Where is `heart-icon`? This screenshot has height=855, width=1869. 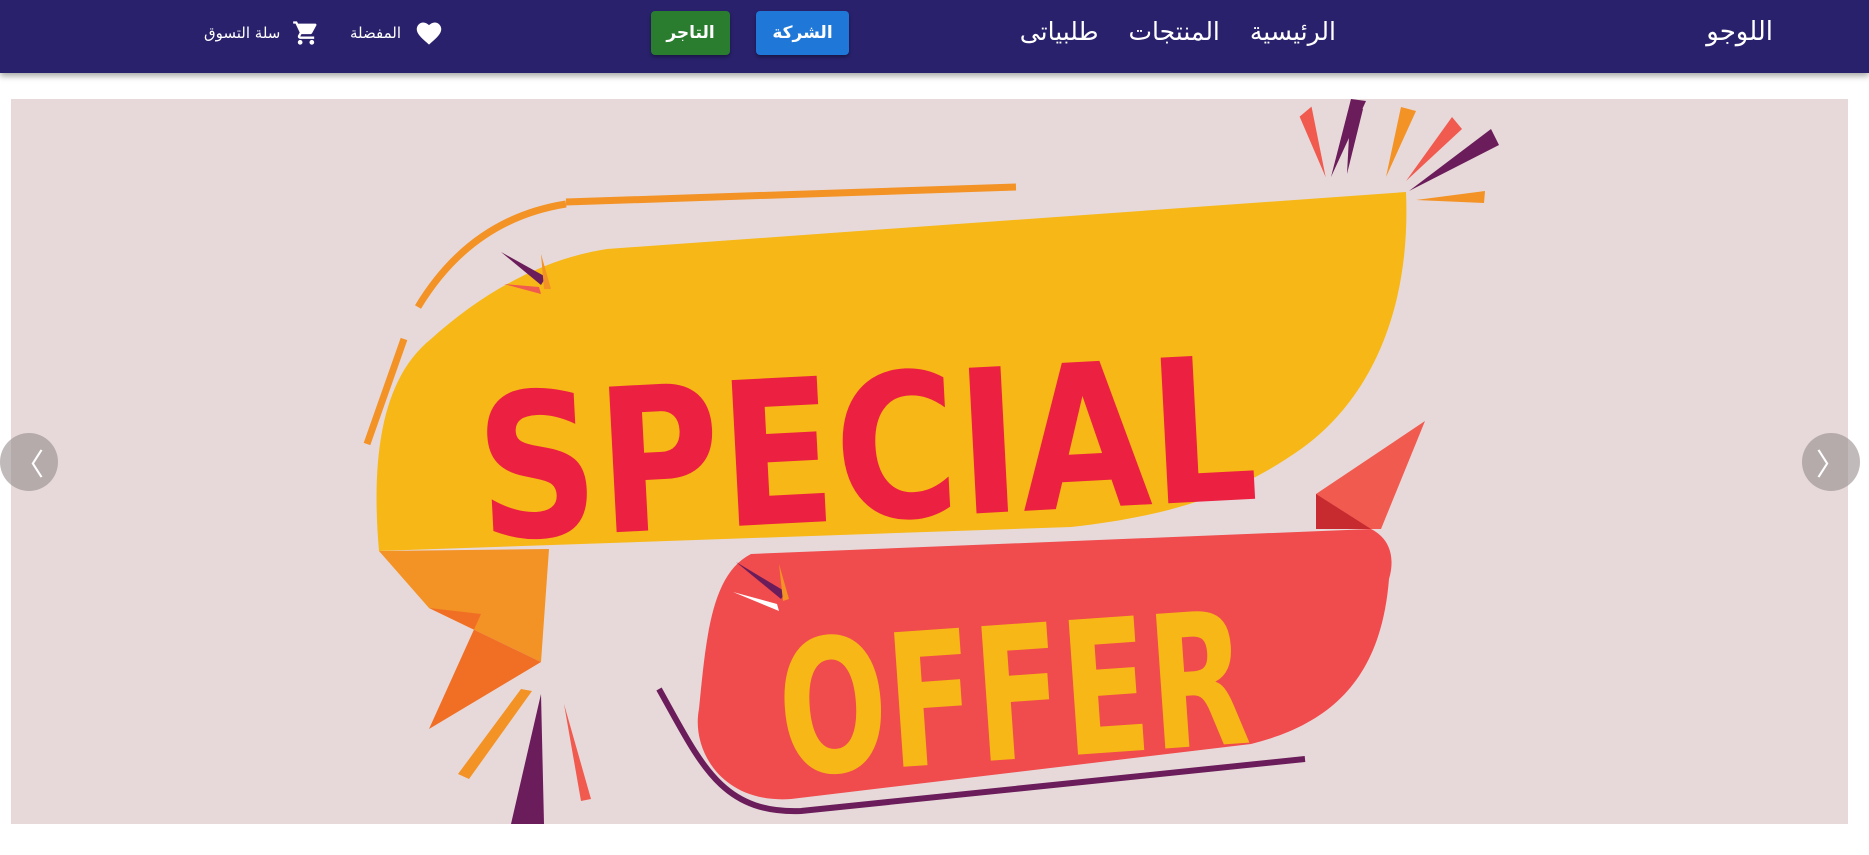
heart-icon is located at coordinates (429, 33).